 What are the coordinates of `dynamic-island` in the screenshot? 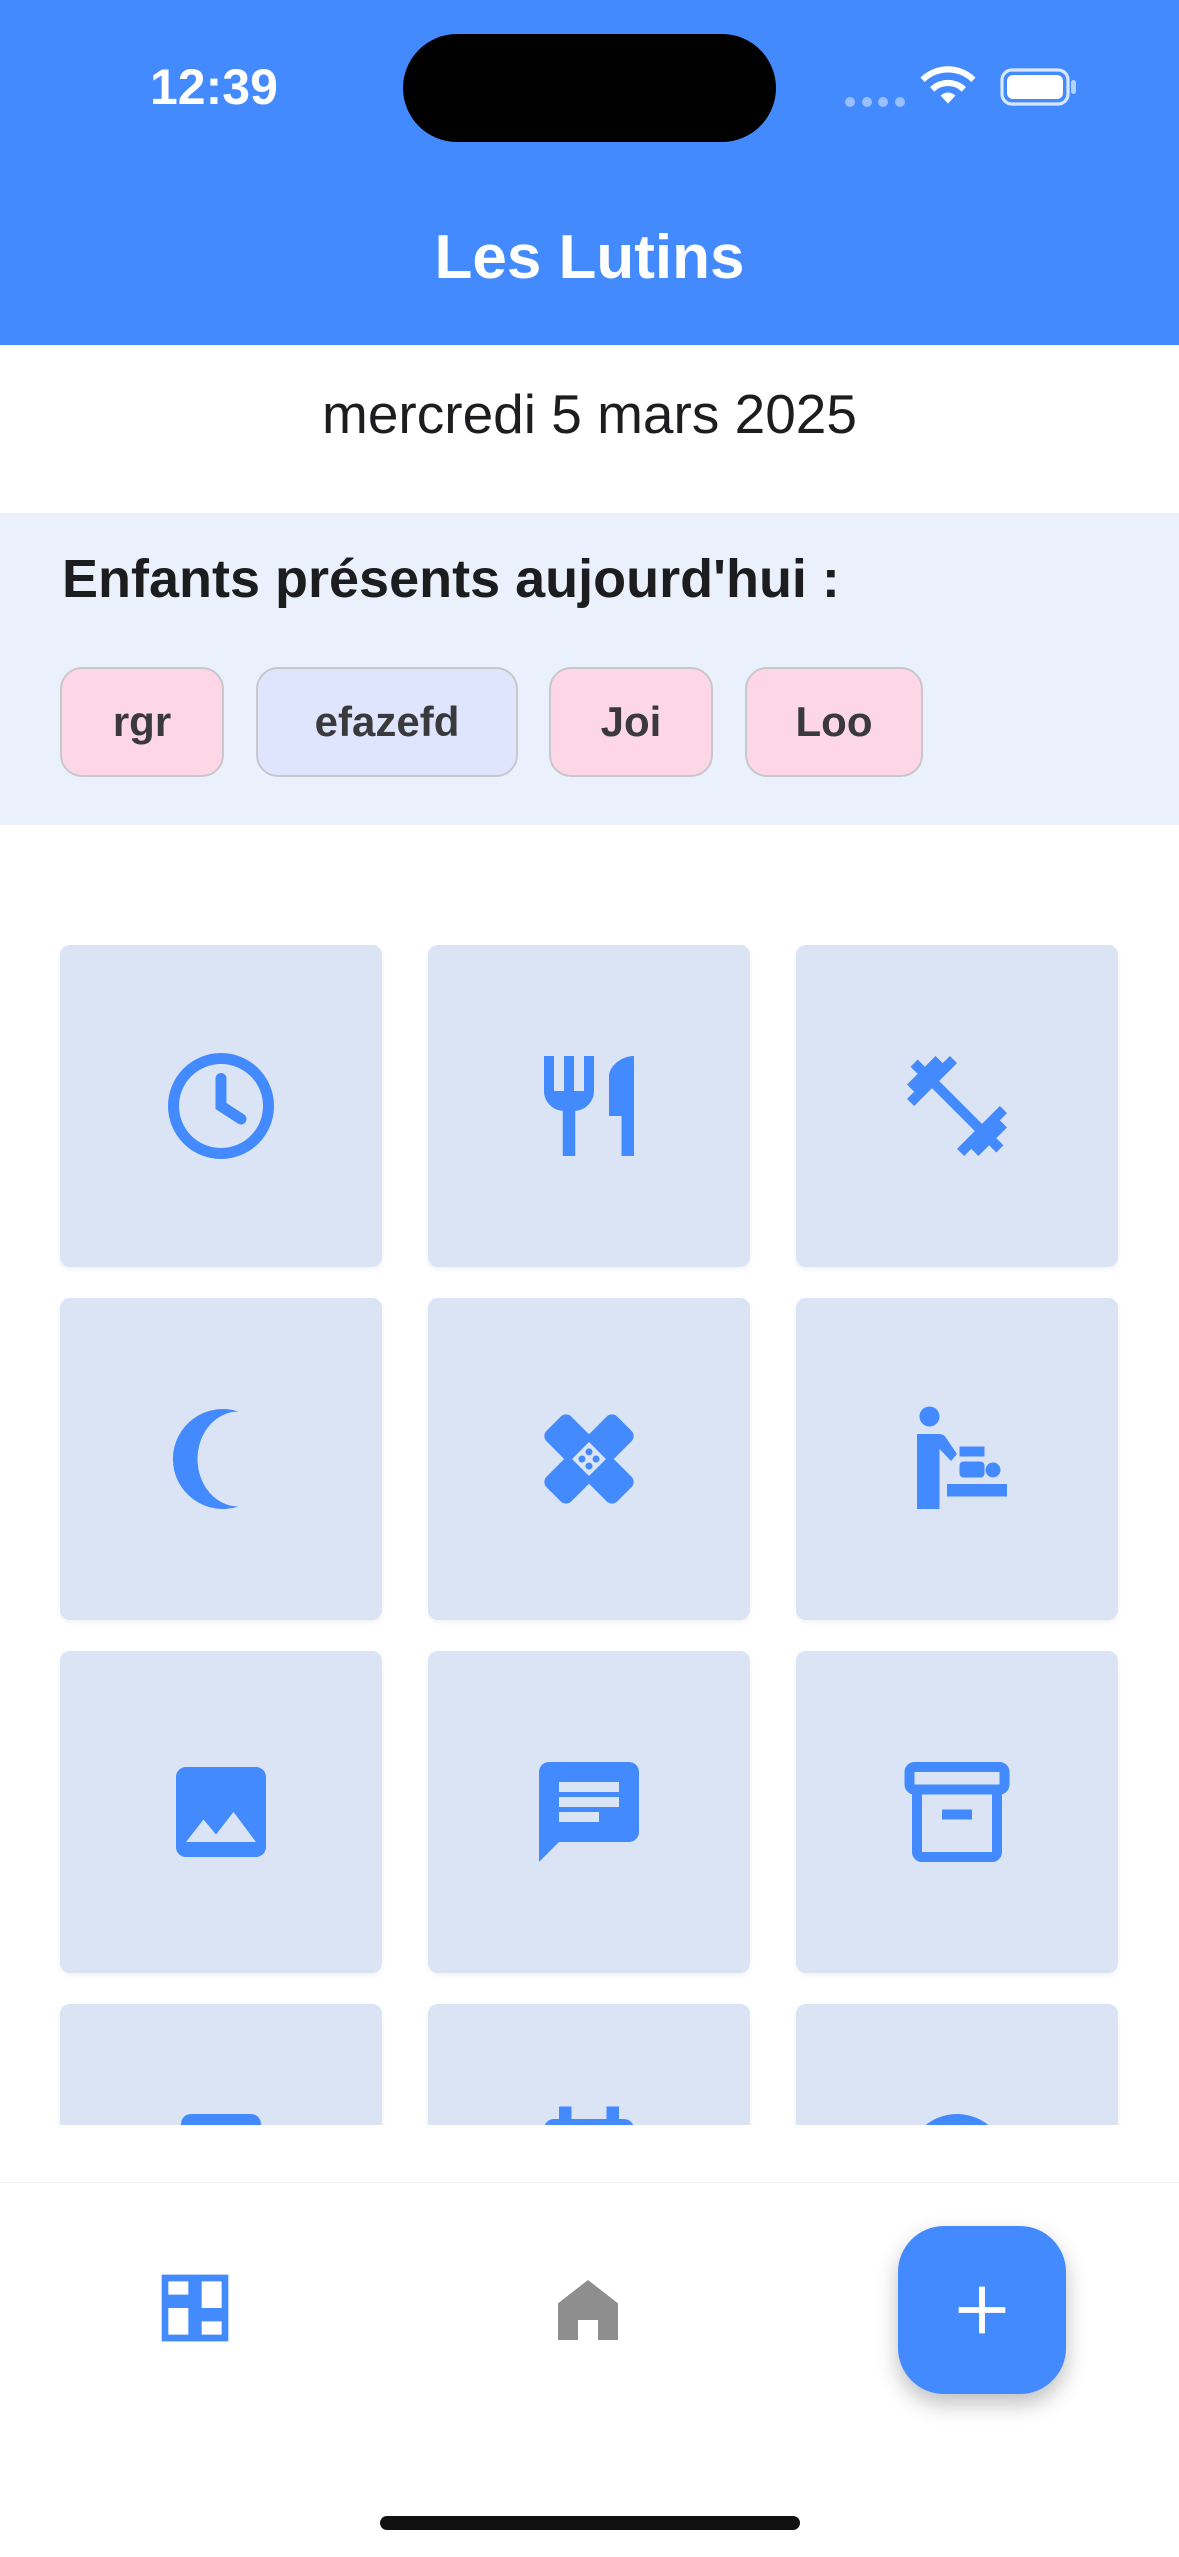 It's located at (589, 88).